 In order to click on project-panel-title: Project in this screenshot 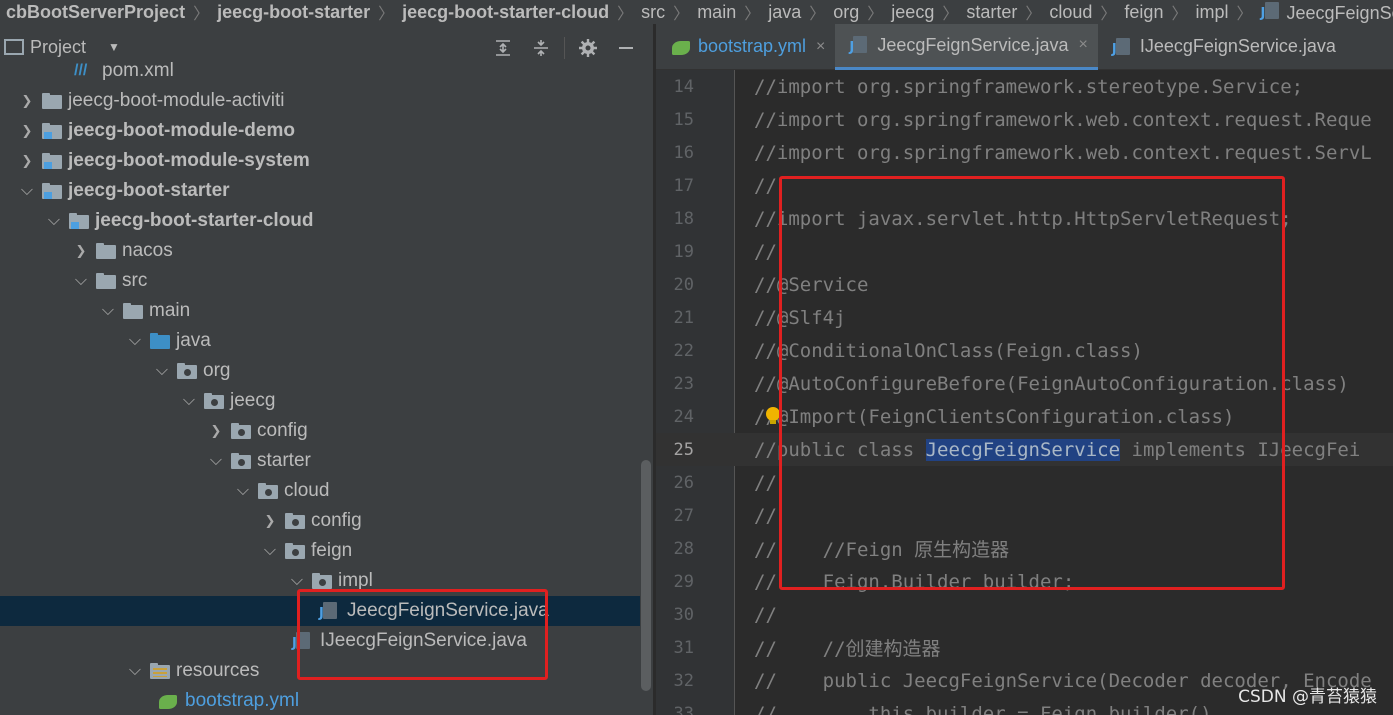, I will do `click(58, 47)`.